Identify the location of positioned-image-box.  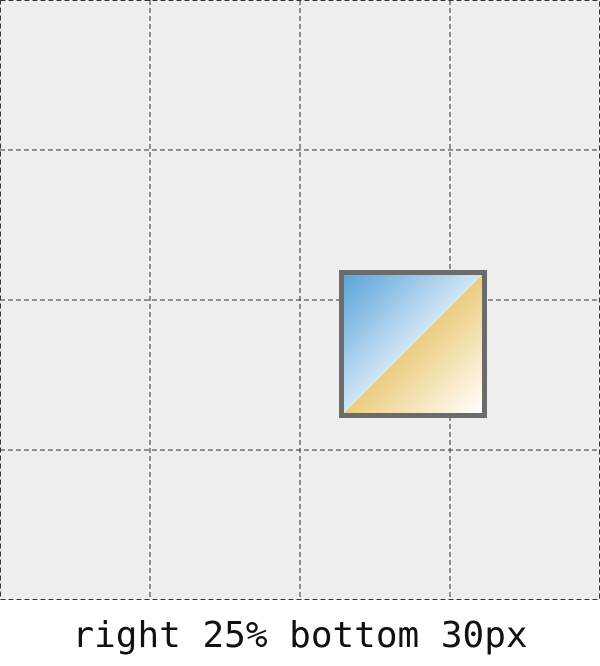
(413, 344).